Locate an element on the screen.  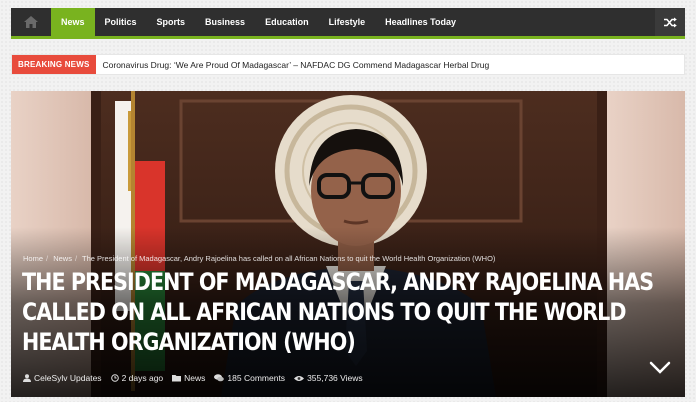
nav-item-headlines-today: Headlines Today is located at coordinates (420, 22).